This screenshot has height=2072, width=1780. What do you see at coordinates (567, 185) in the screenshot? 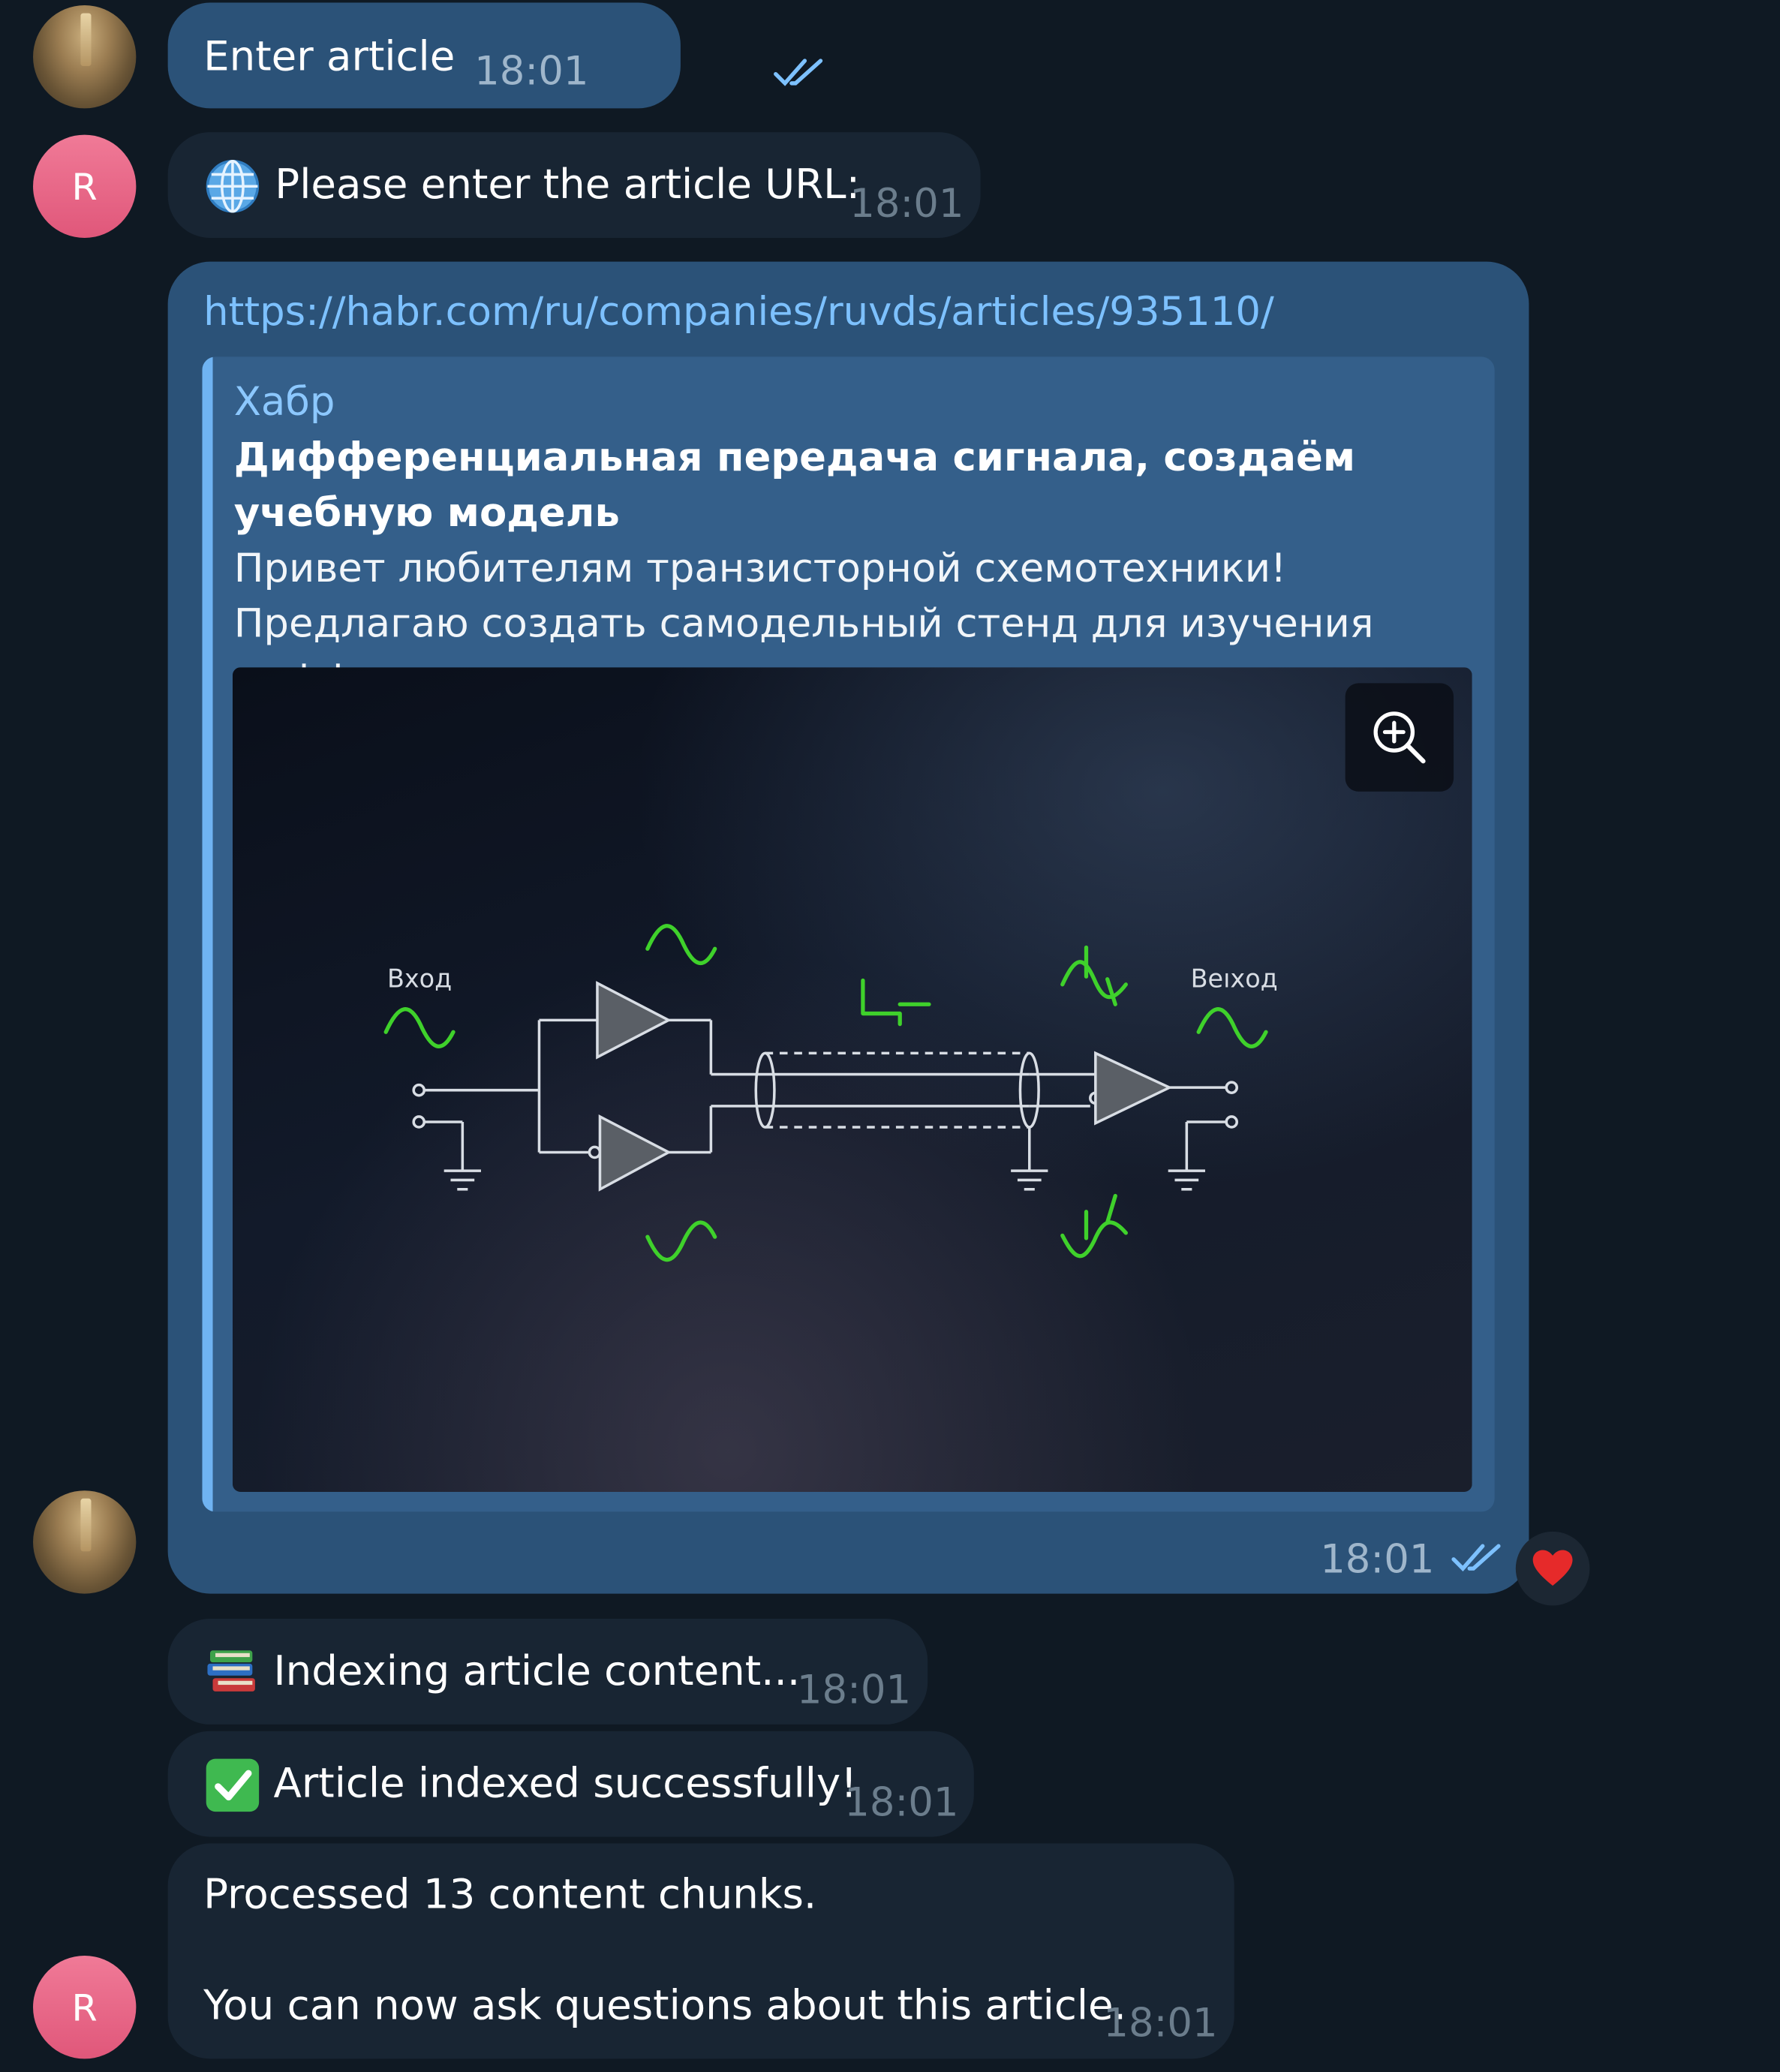
I see `message-text: Please enter the article URL:` at bounding box center [567, 185].